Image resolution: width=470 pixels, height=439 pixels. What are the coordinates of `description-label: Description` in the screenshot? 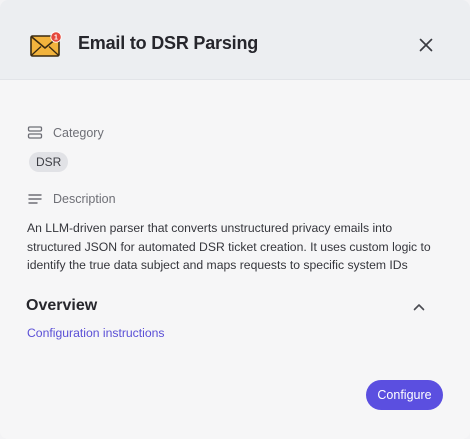 It's located at (84, 199).